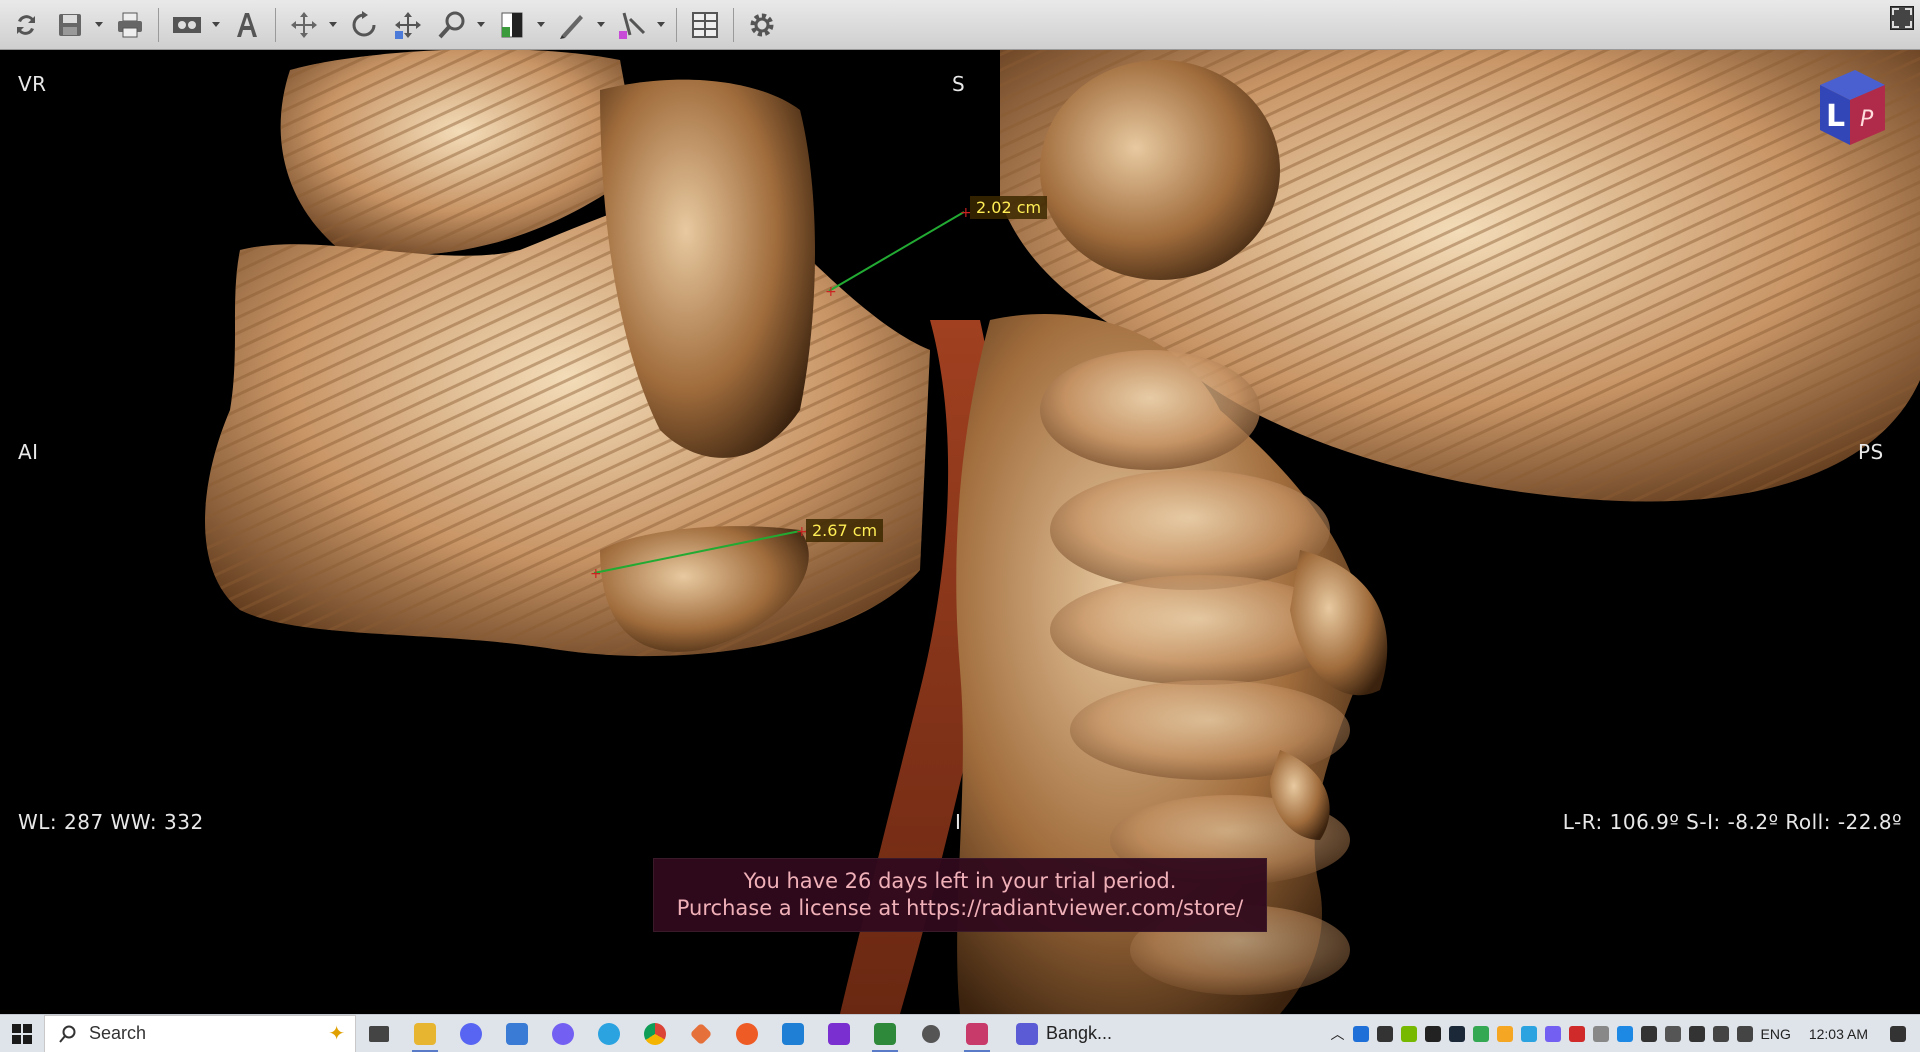 The image size is (1920, 1052). I want to click on wifi-icon, so click(1720, 1033).